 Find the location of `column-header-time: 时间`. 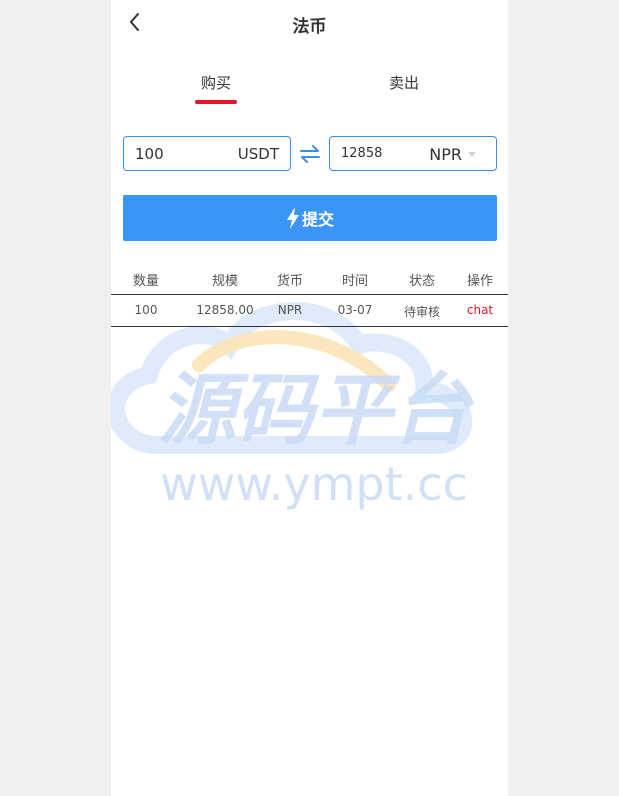

column-header-time: 时间 is located at coordinates (354, 281).